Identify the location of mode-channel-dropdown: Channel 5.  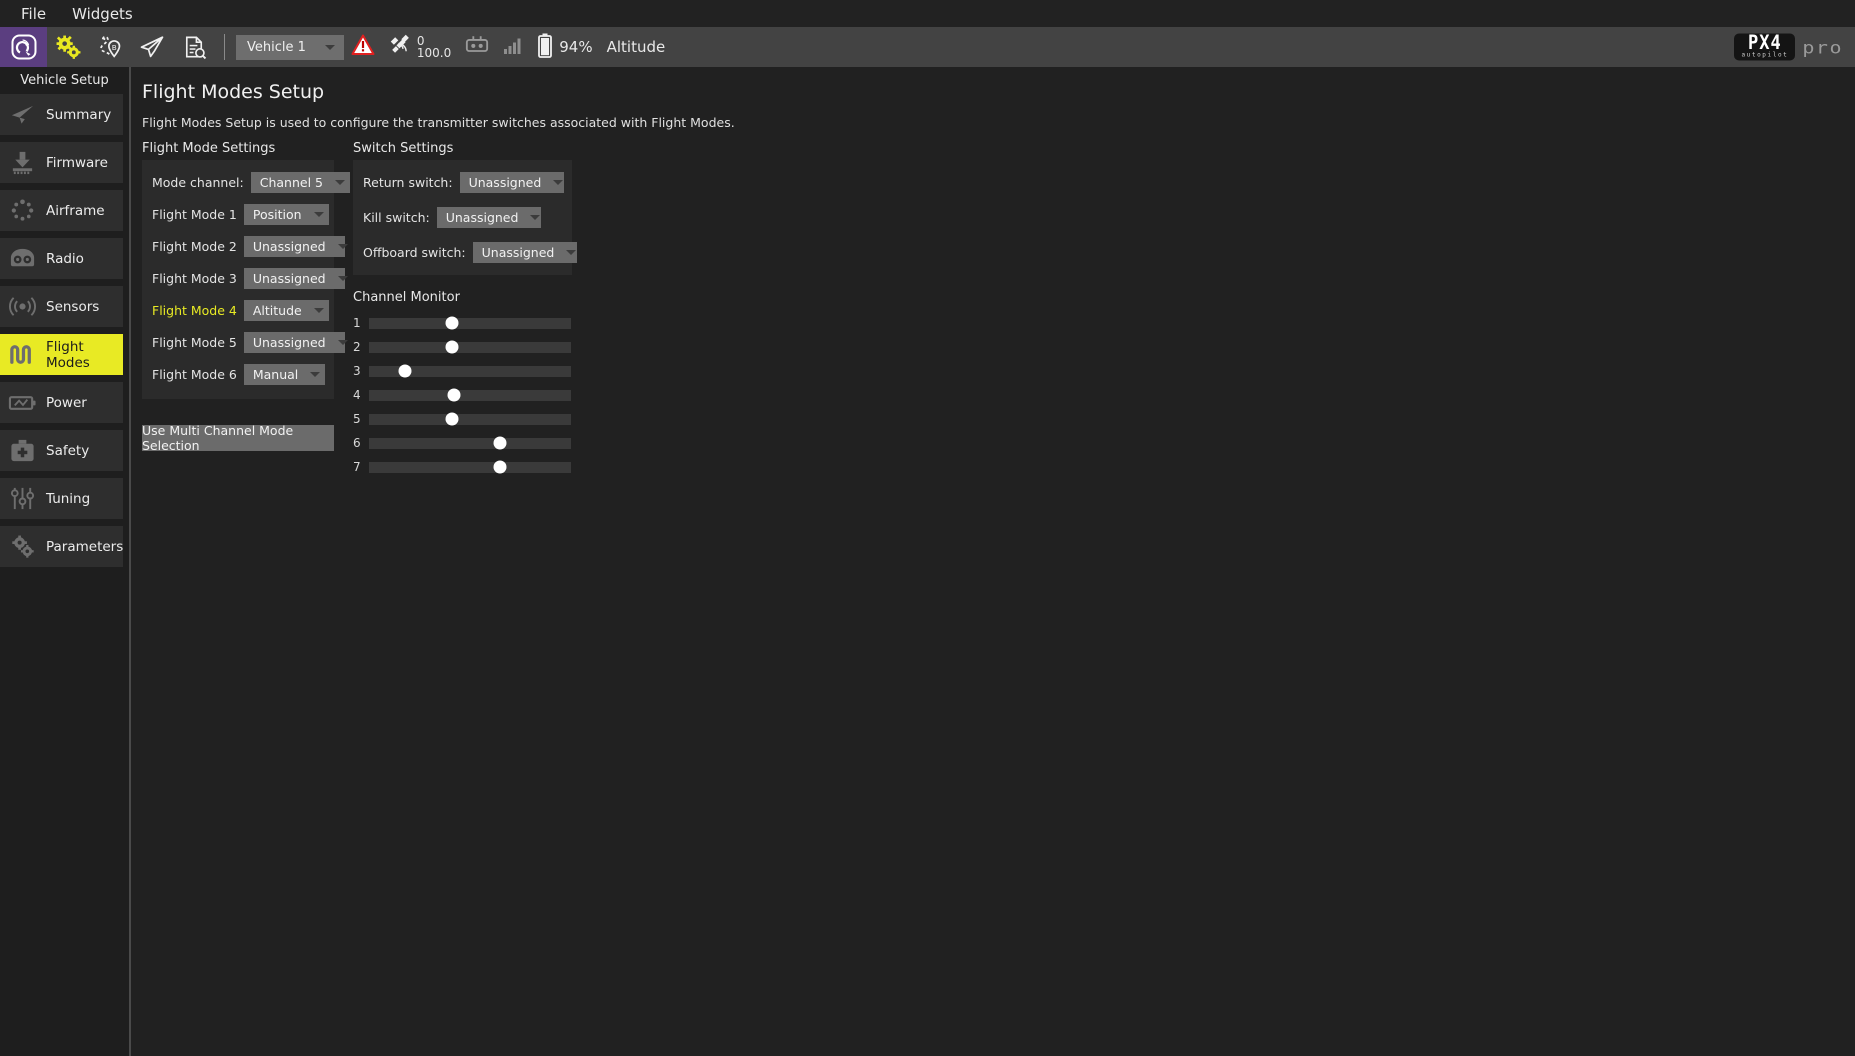
(300, 182).